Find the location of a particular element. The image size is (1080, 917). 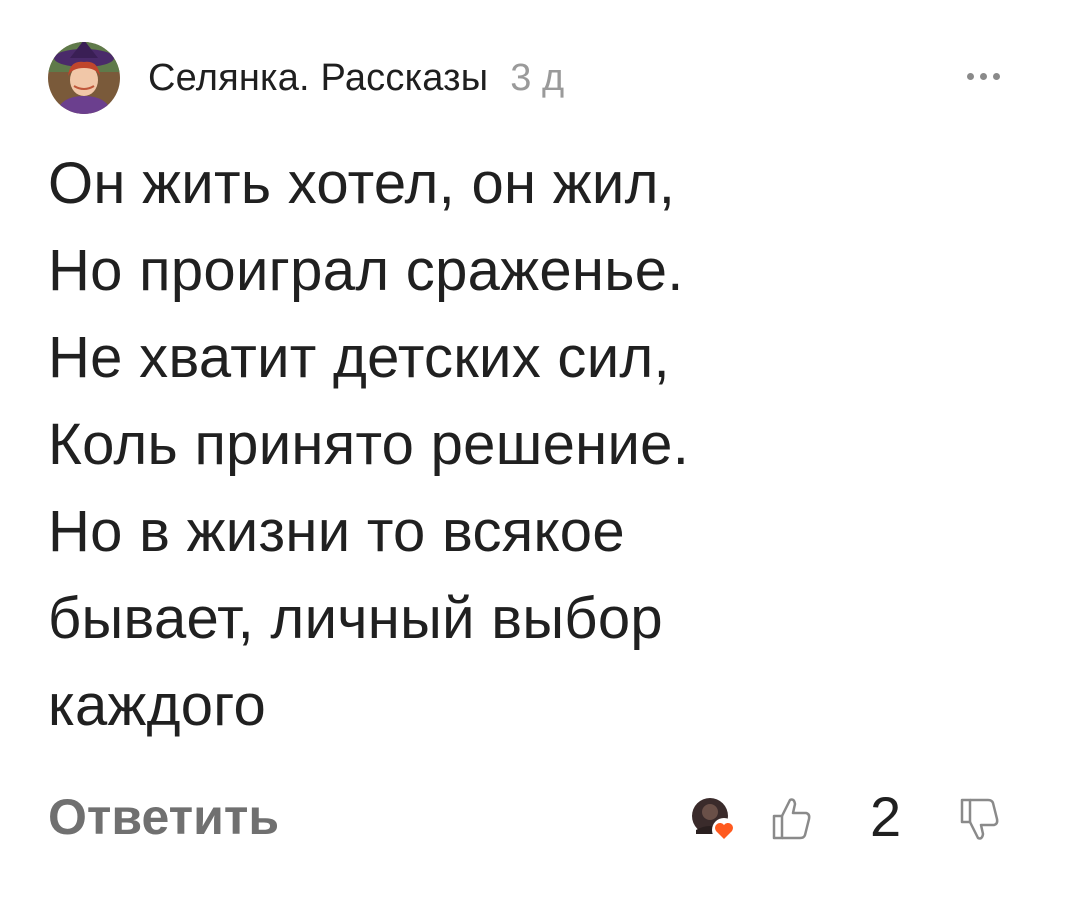

user-avatar-icon is located at coordinates (84, 78).